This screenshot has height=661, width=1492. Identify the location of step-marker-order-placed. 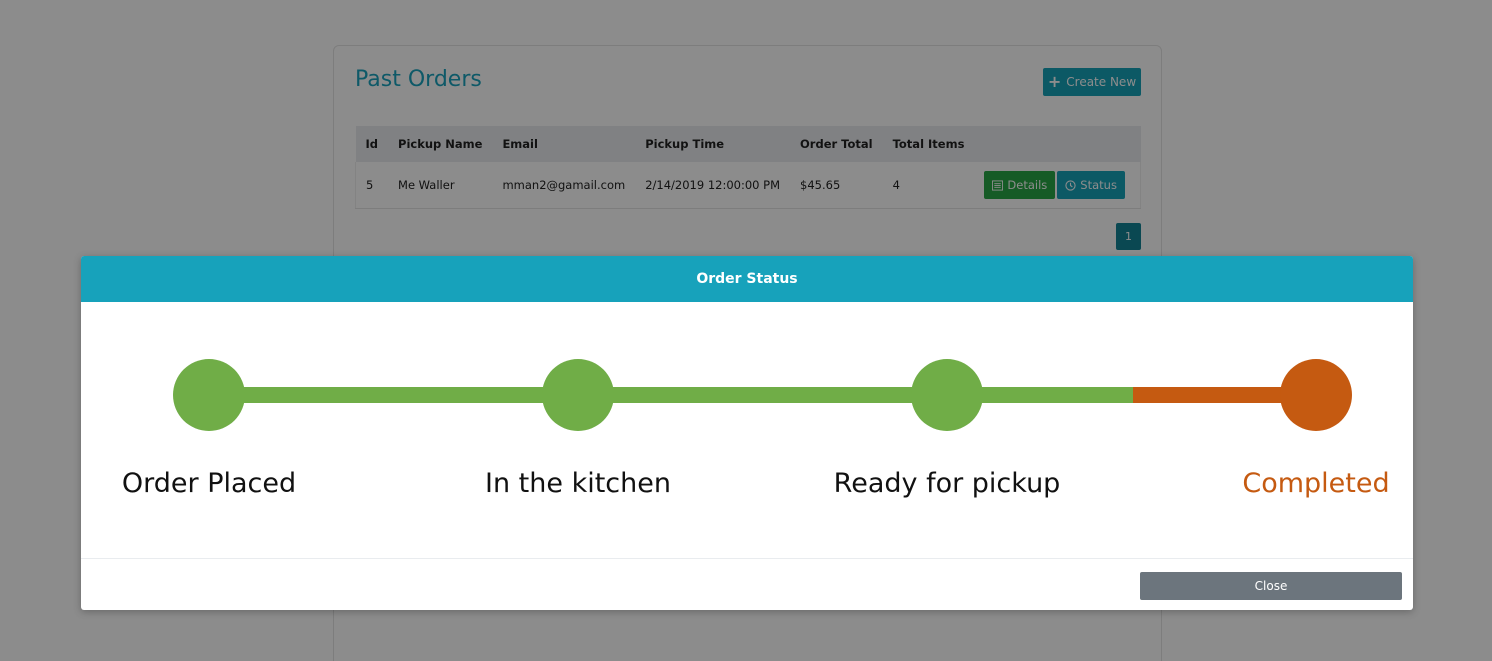
(209, 395).